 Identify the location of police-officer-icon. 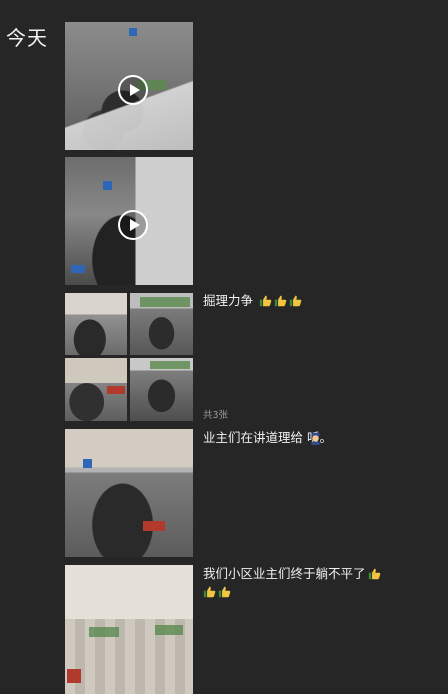
(315, 438).